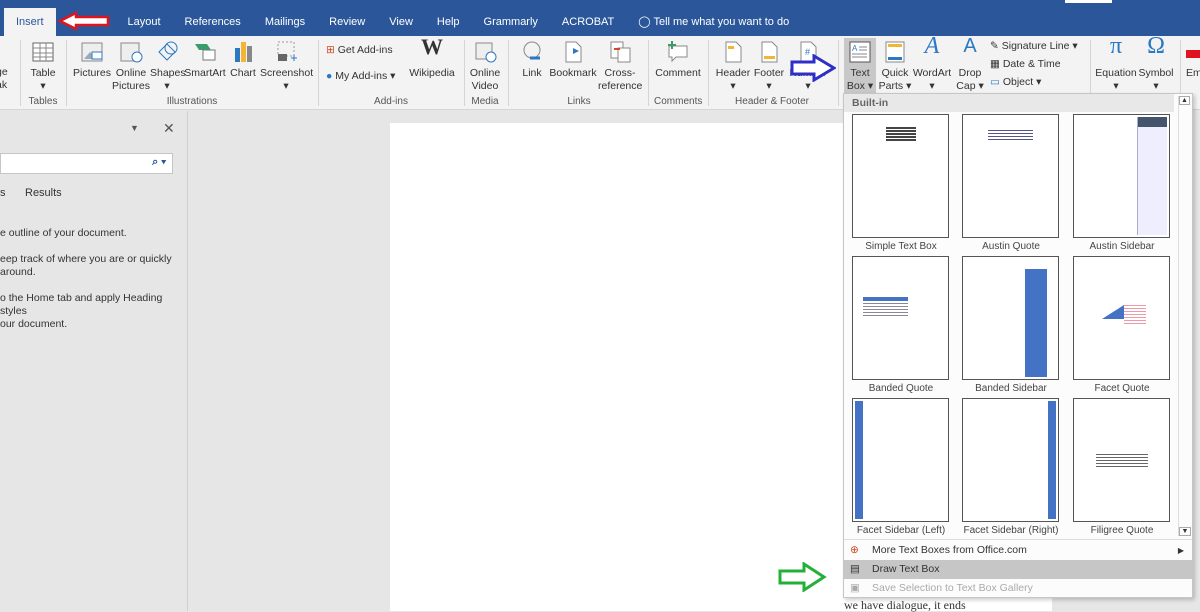  What do you see at coordinates (401, 22) in the screenshot?
I see `tab-view: View` at bounding box center [401, 22].